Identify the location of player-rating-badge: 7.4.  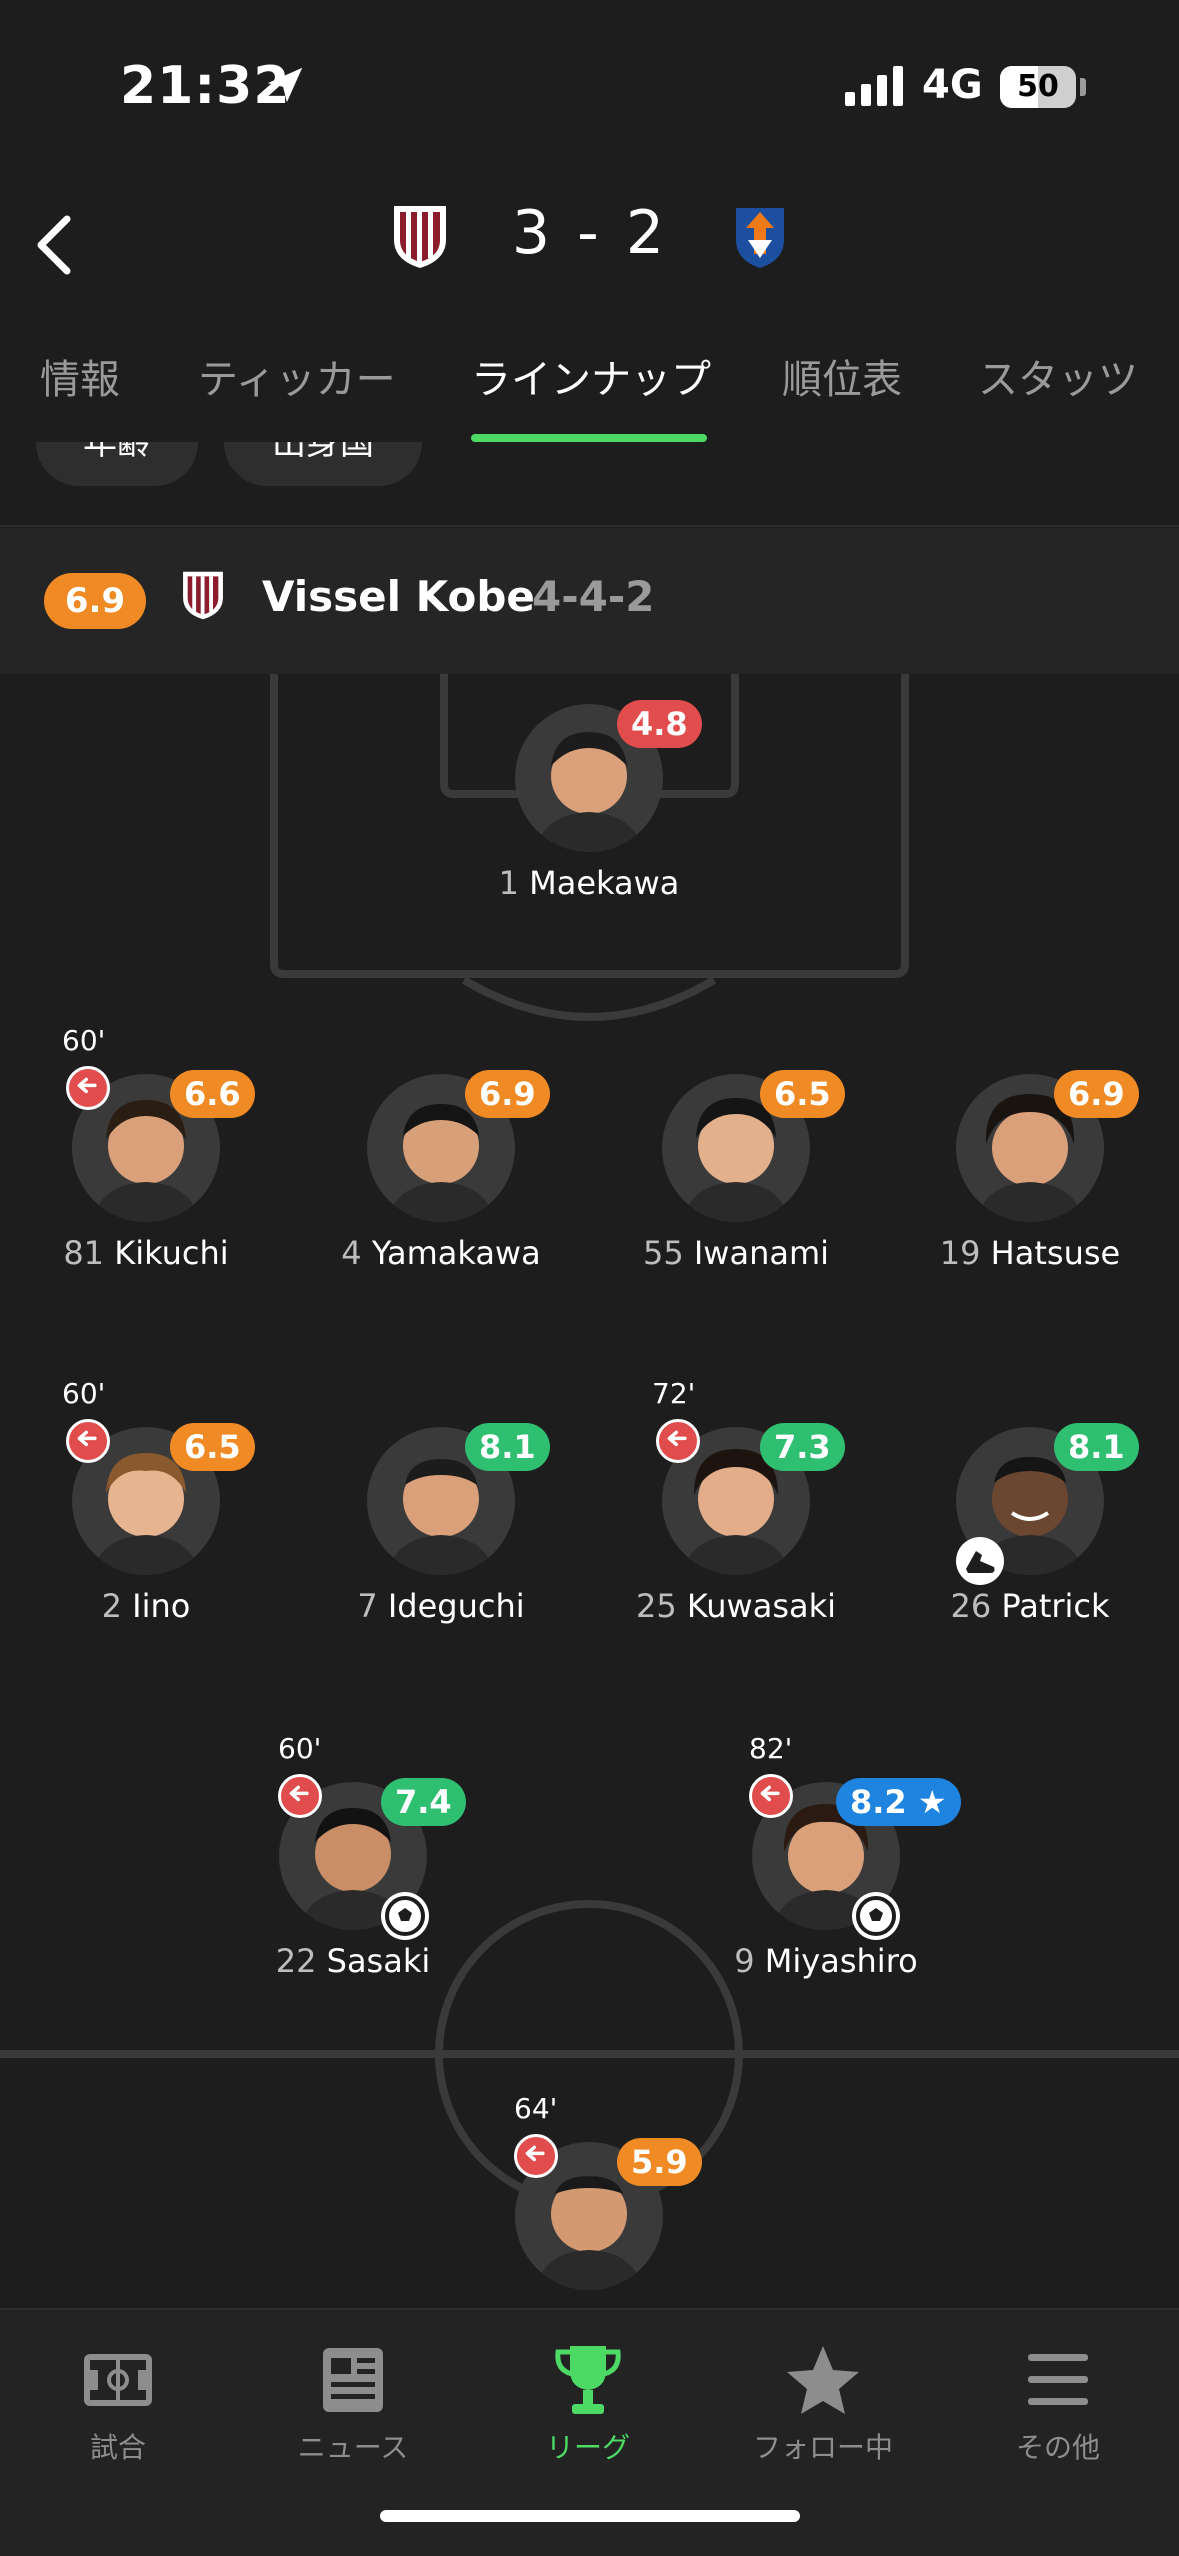
(423, 1802).